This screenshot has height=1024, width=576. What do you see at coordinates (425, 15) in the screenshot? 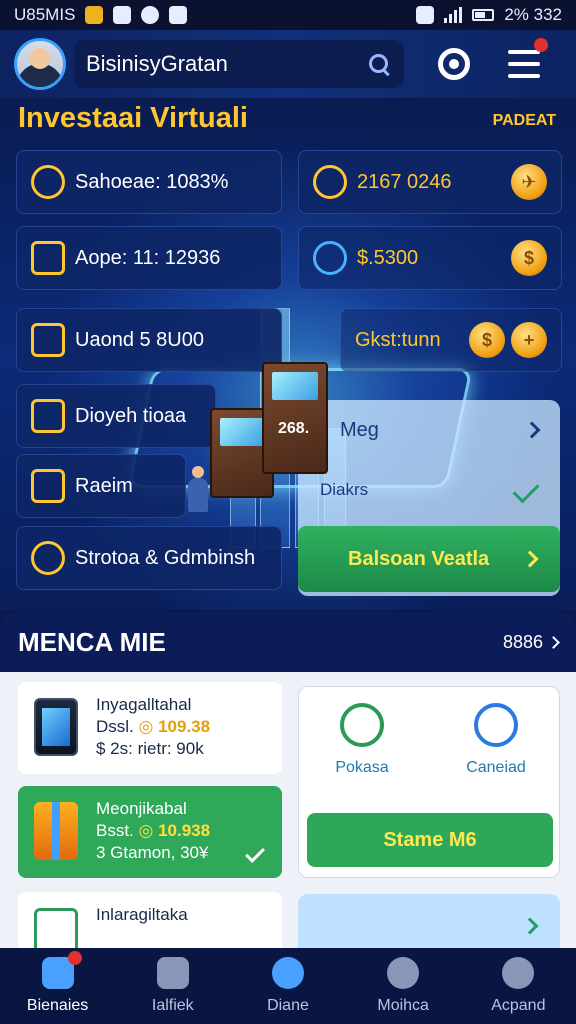
I see `vibrate-icon` at bounding box center [425, 15].